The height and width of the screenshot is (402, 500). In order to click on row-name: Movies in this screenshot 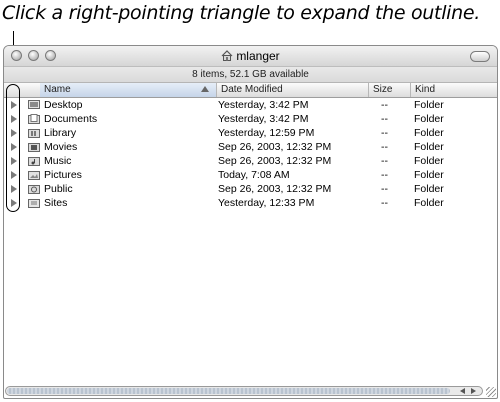, I will do `click(61, 147)`.